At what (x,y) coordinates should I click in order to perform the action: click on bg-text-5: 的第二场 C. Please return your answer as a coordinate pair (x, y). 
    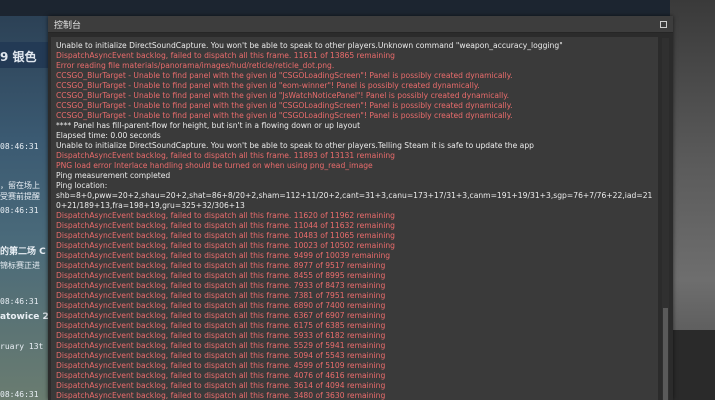
    Looking at the image, I should click on (23, 250).